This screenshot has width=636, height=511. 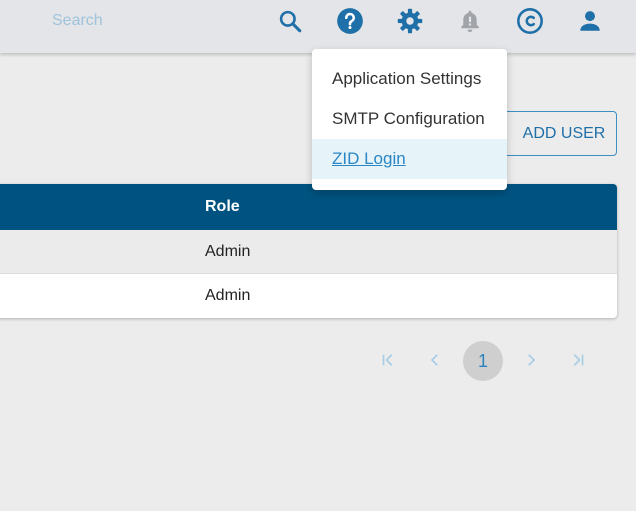 I want to click on next-page-button, so click(x=531, y=360).